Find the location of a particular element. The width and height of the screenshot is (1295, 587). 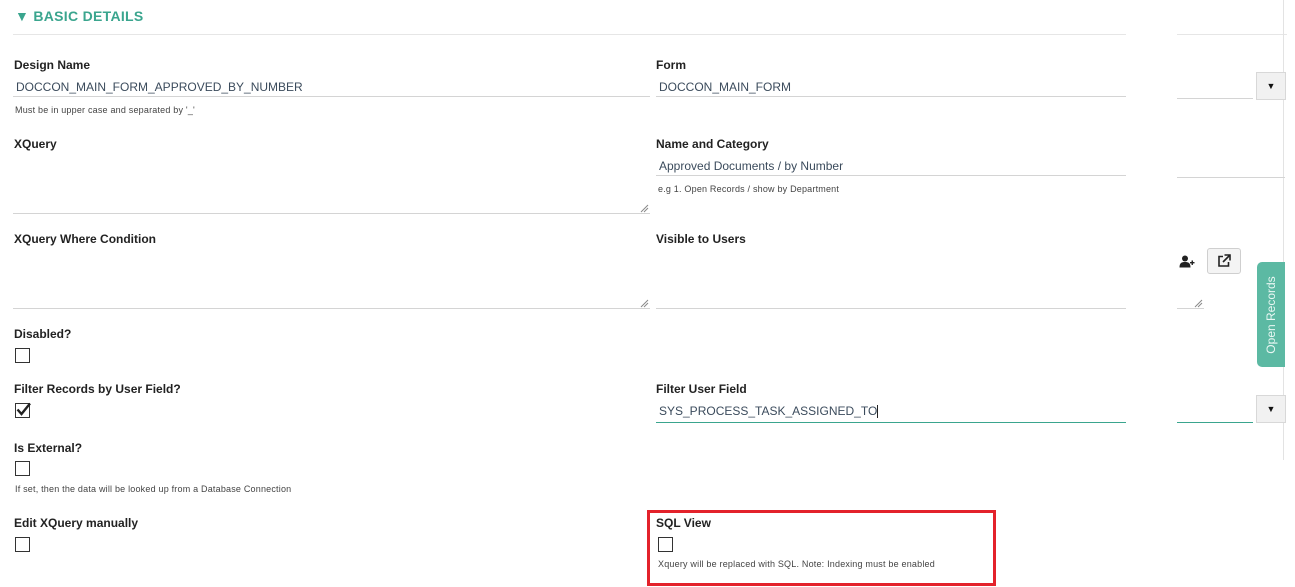

filter-user-field-dropdown-button: ▼ is located at coordinates (1271, 409).